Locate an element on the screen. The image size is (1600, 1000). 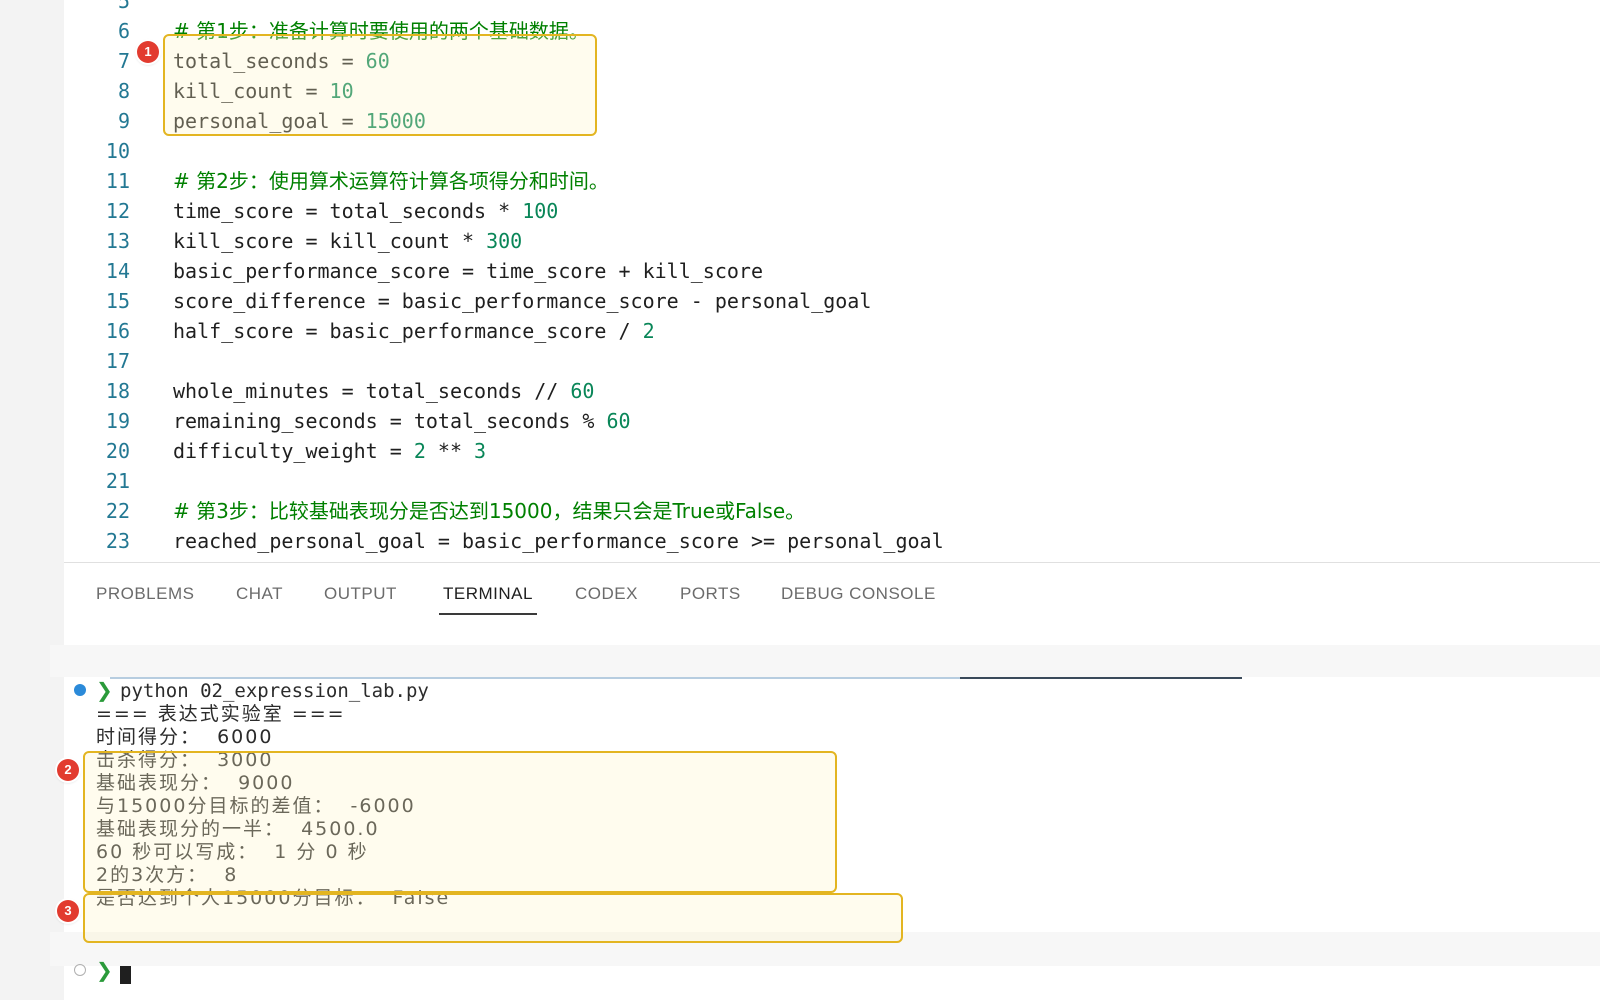
code-comment: # 第2步：使用算术运算符计算各项得分和时间。 is located at coordinates (391, 181).